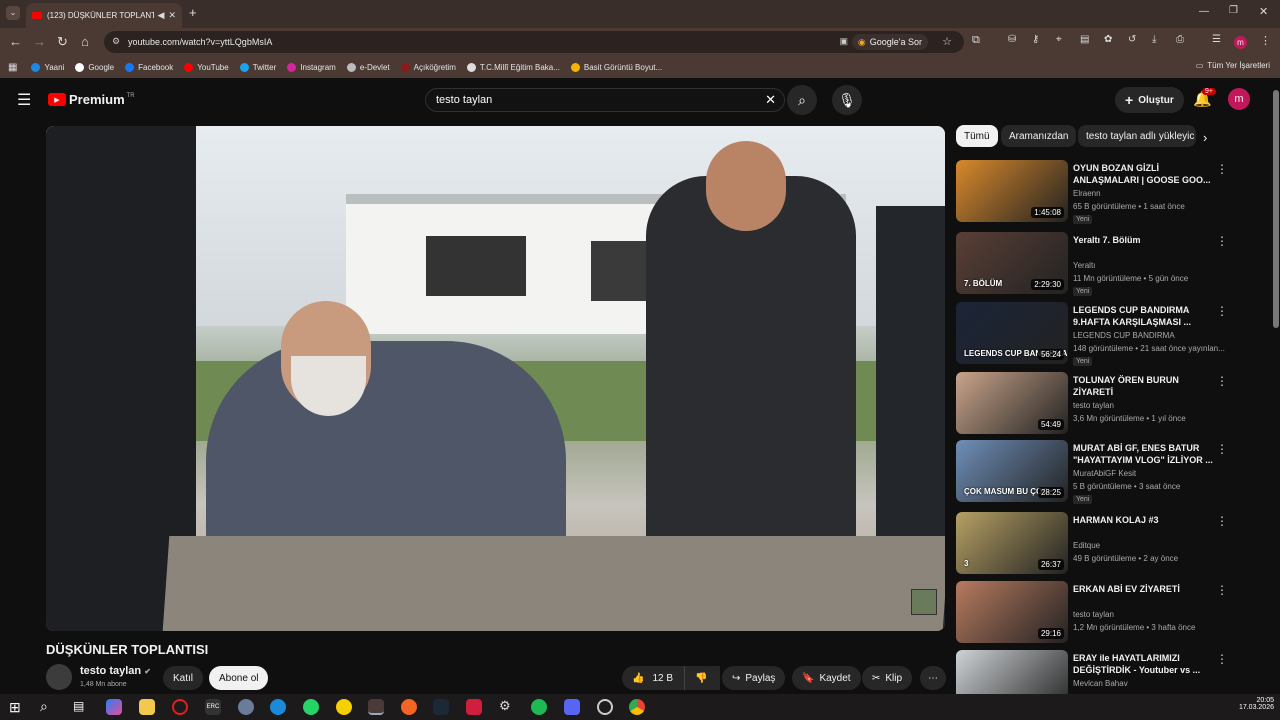 The height and width of the screenshot is (720, 1280). I want to click on tab-search-button: ⌄, so click(13, 13).